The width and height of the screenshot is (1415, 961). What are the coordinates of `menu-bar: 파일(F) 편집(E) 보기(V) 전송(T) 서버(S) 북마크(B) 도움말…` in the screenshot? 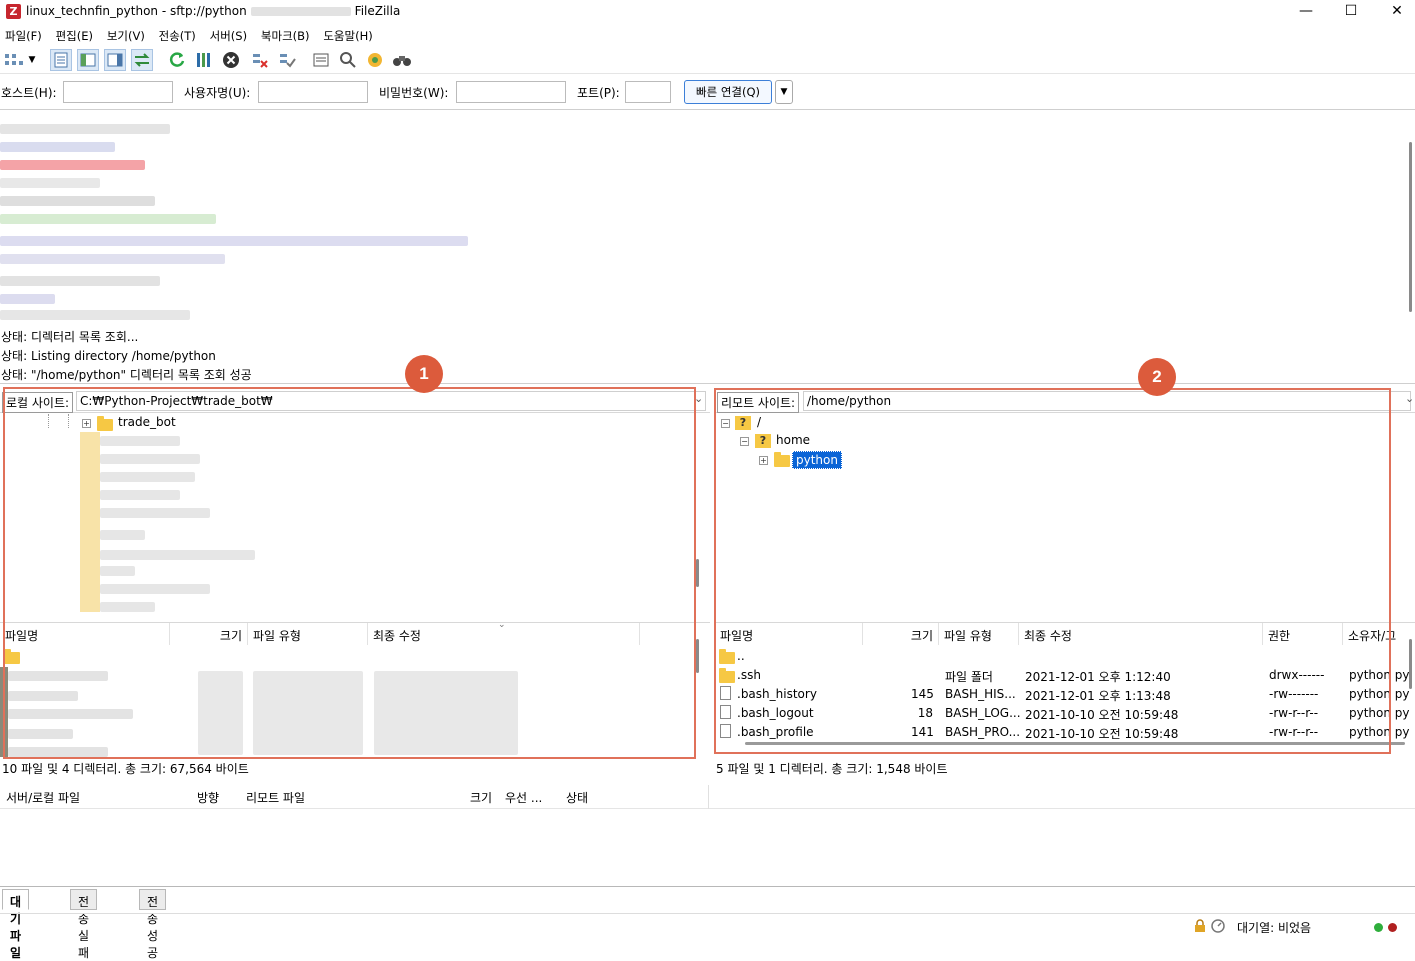 It's located at (707, 35).